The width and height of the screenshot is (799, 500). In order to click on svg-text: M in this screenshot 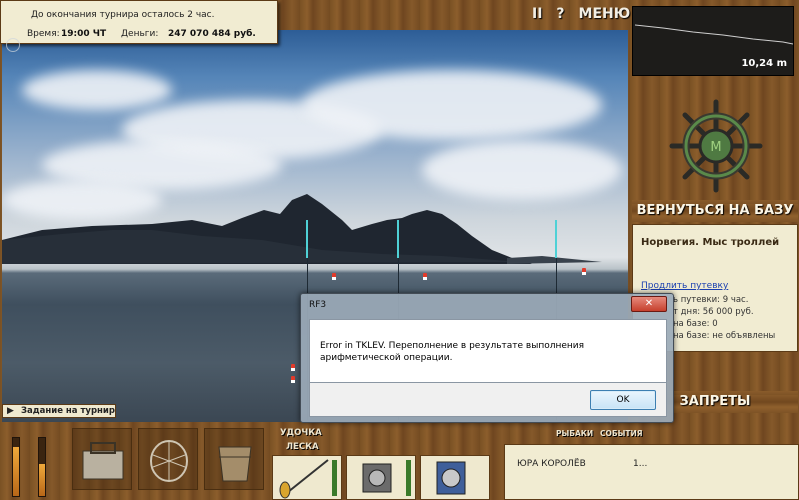, I will do `click(715, 147)`.